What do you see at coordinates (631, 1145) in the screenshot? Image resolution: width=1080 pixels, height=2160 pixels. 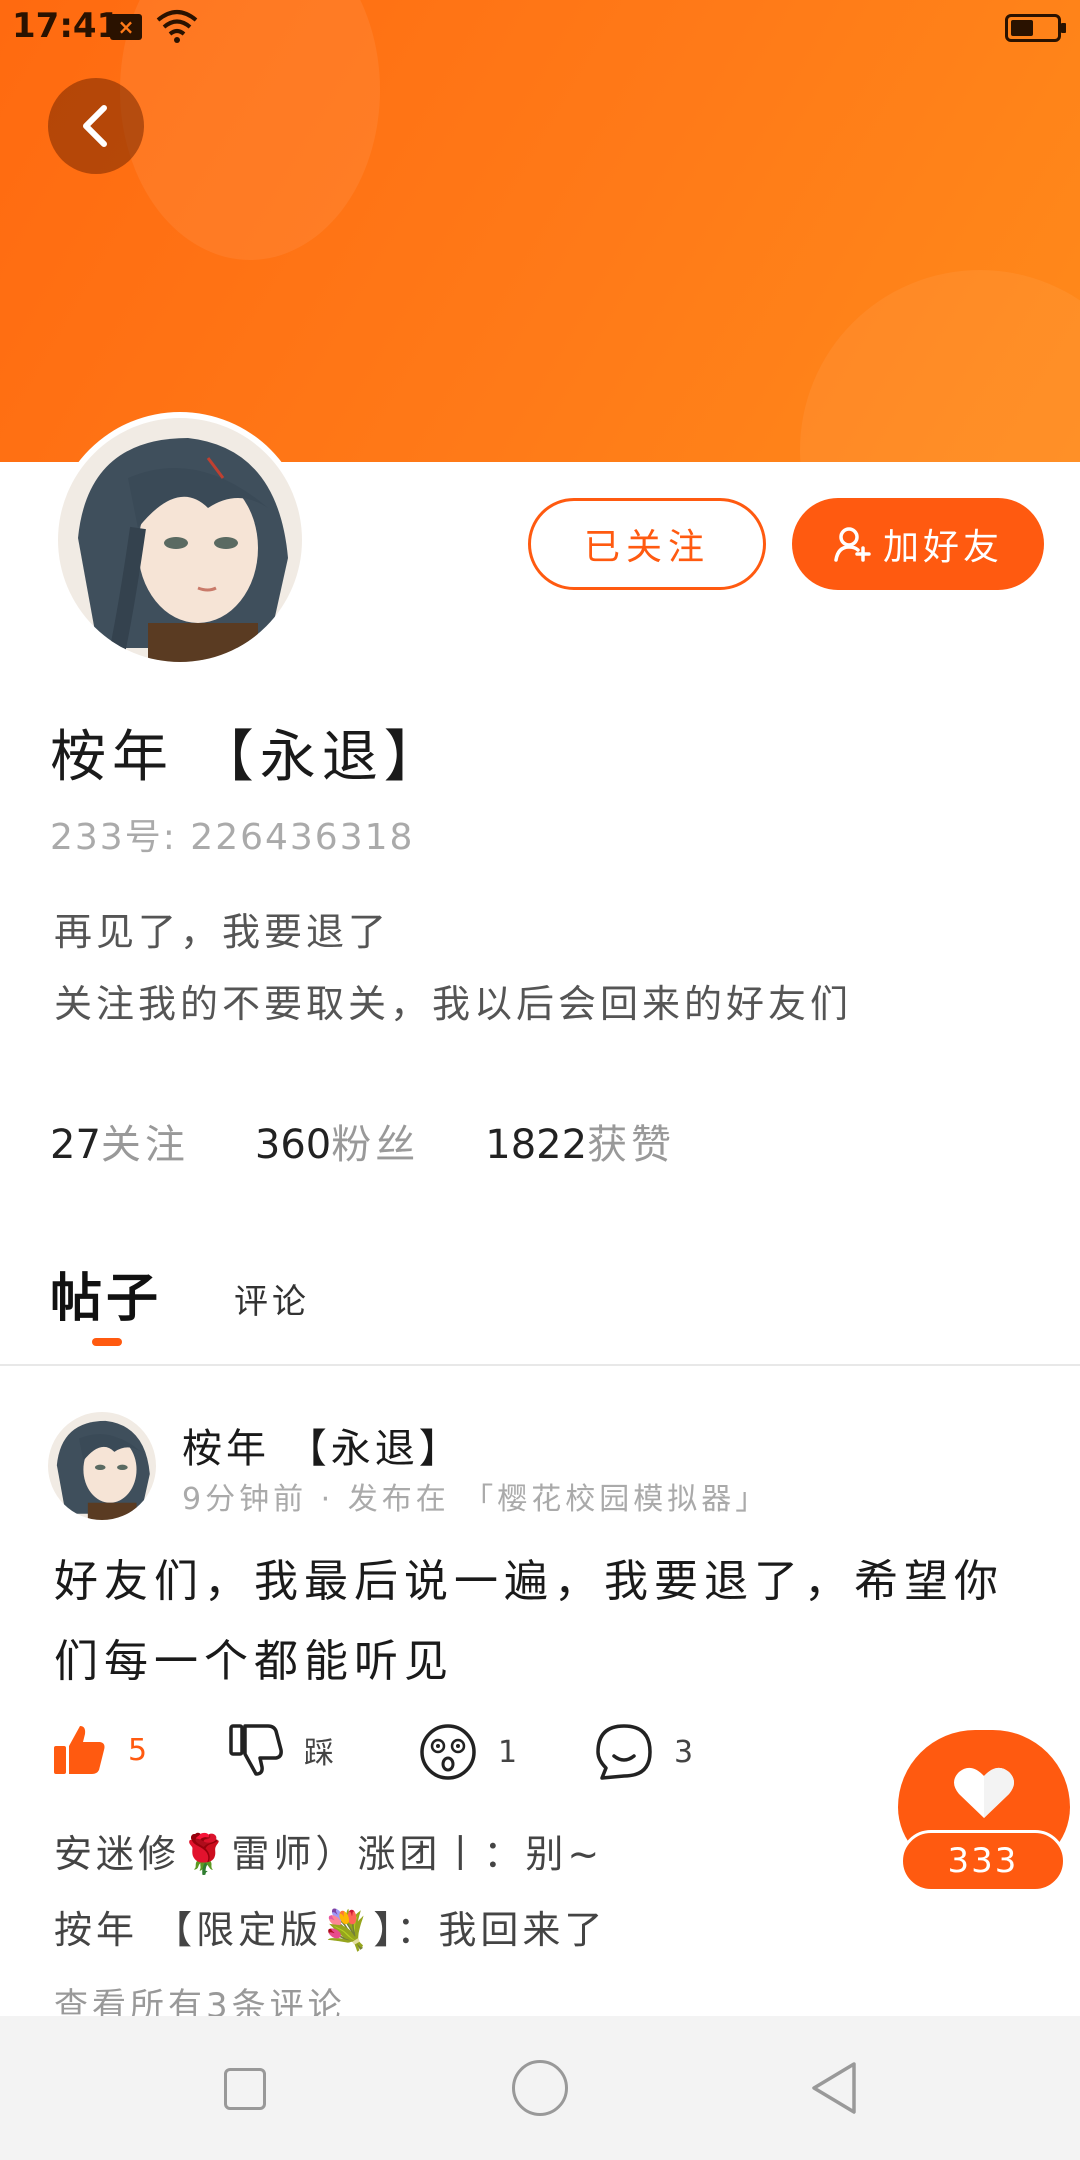 I see `stat-label: 获赞` at bounding box center [631, 1145].